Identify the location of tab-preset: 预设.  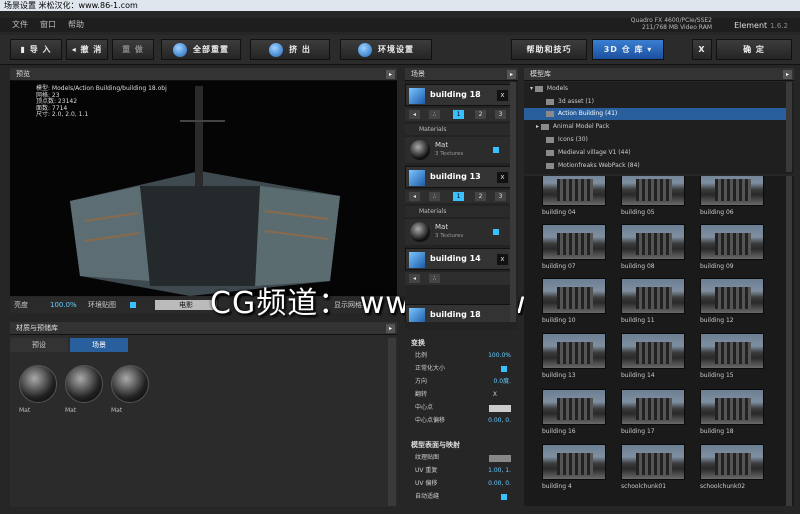
(39, 345).